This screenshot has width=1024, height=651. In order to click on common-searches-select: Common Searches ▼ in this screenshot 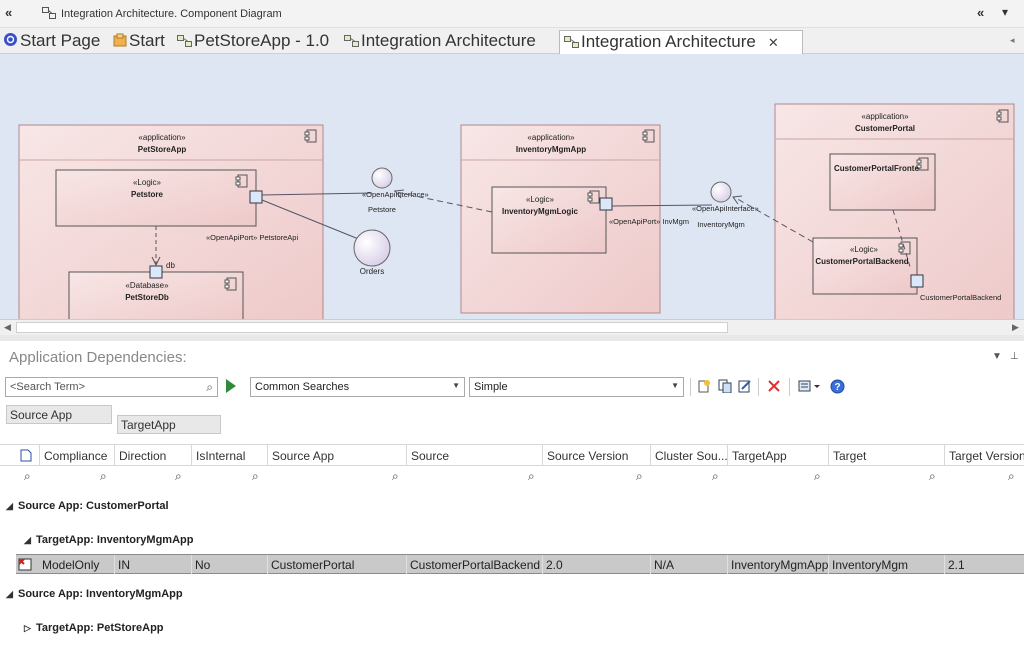, I will do `click(357, 387)`.